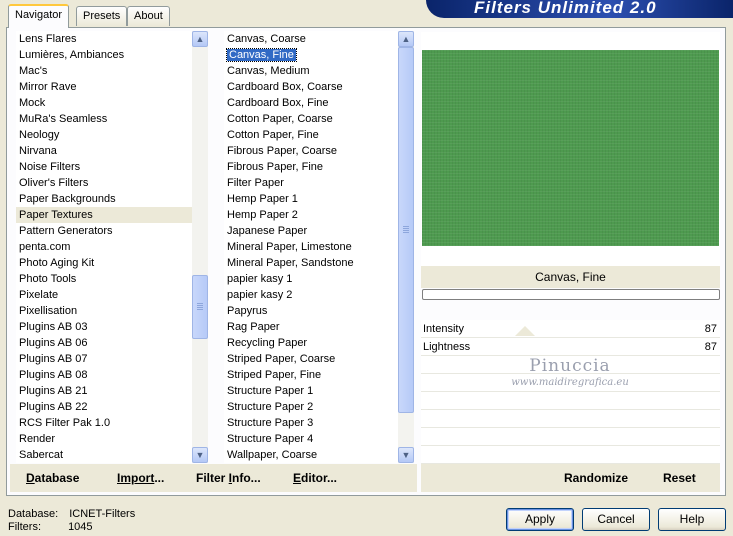 Image resolution: width=733 pixels, height=536 pixels. I want to click on filter-list-item: Mineral Paper, Limestone, so click(311, 247).